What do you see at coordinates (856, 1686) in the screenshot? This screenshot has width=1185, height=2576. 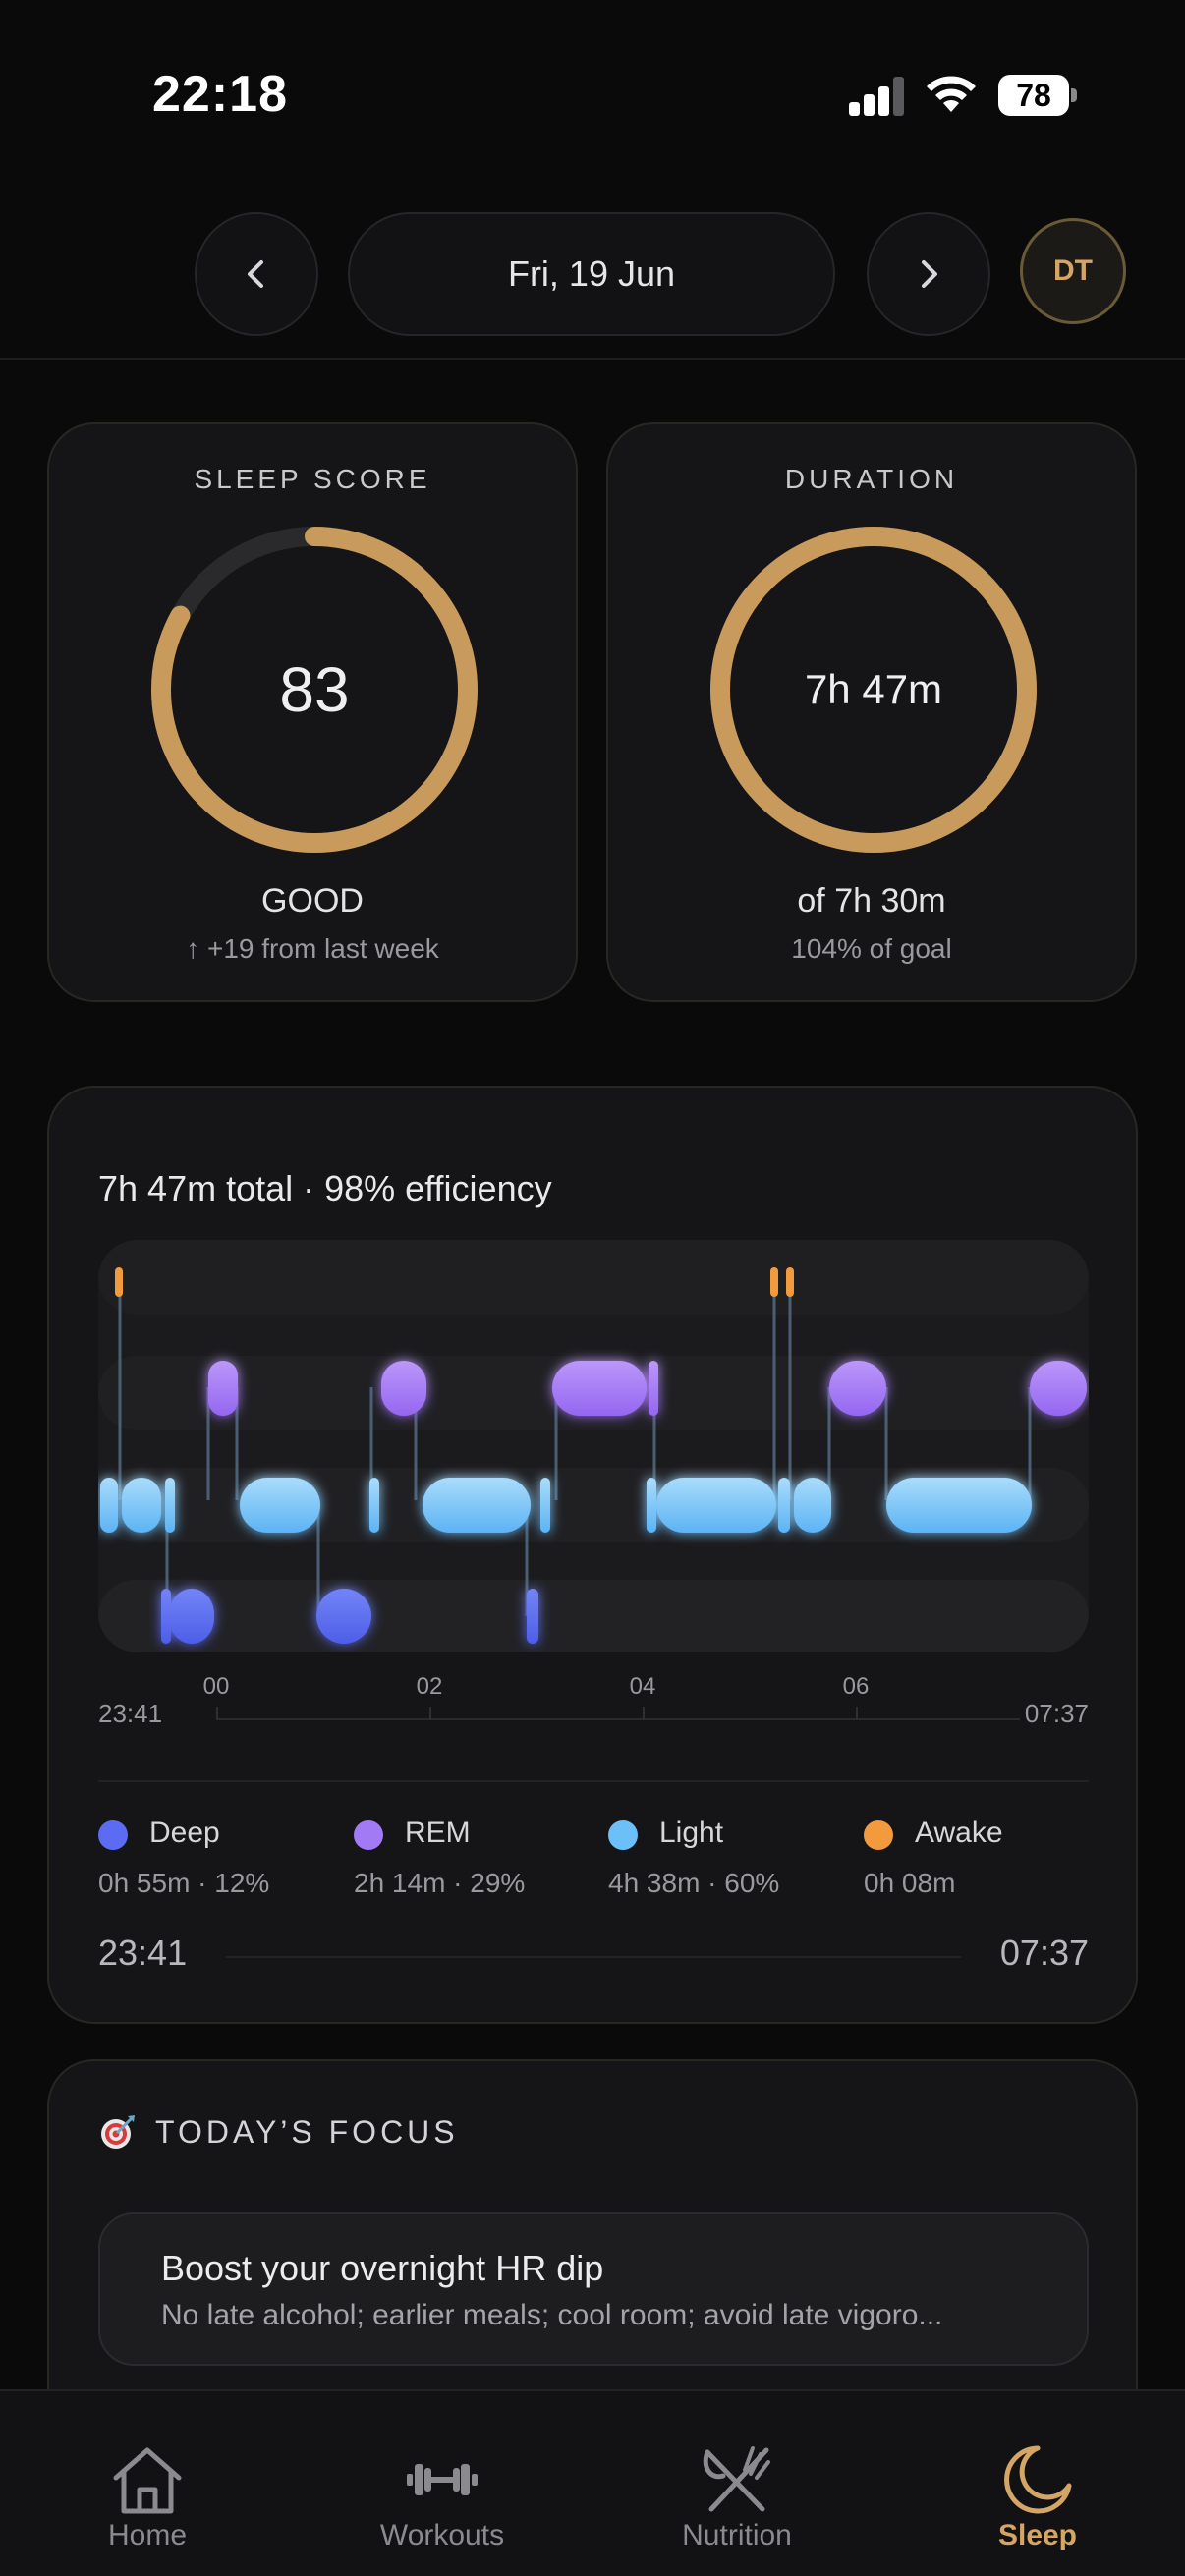 I see `axis-tick-label: 06` at bounding box center [856, 1686].